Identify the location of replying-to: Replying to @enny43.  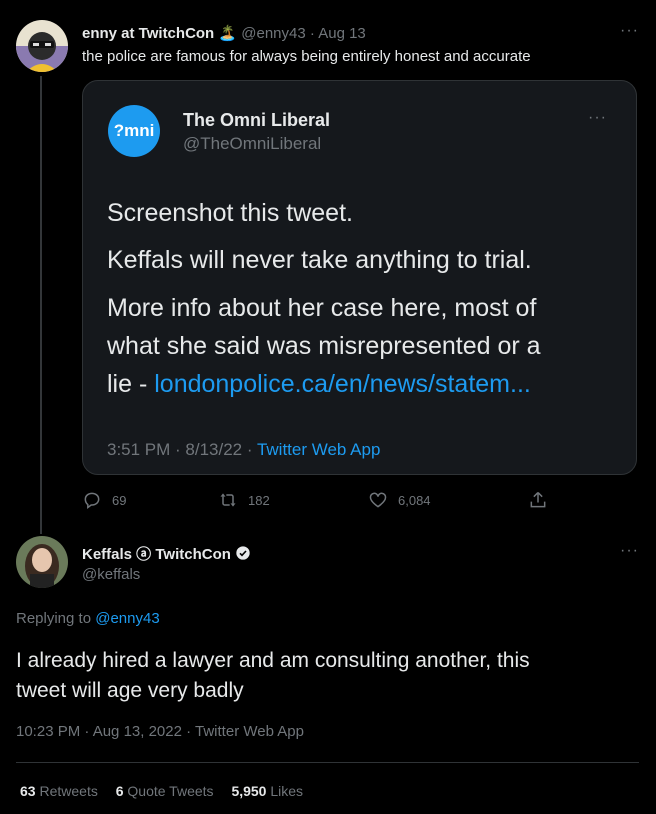
(88, 618).